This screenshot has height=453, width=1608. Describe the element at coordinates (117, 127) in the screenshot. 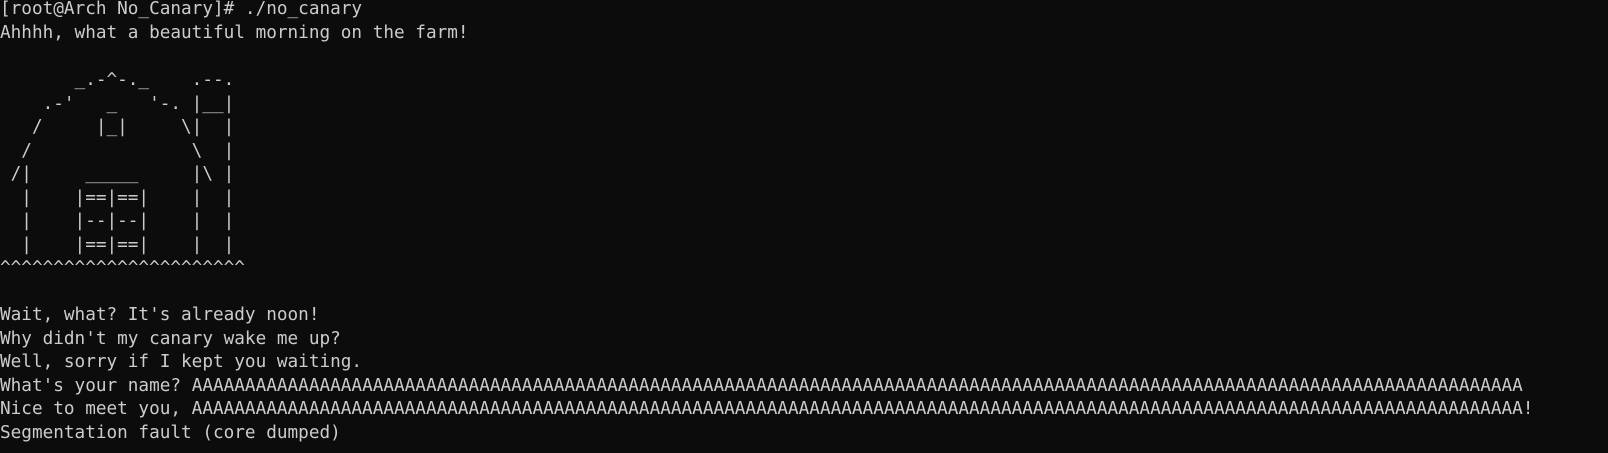

I see `ascii-art-line: / |_| \| |` at that location.